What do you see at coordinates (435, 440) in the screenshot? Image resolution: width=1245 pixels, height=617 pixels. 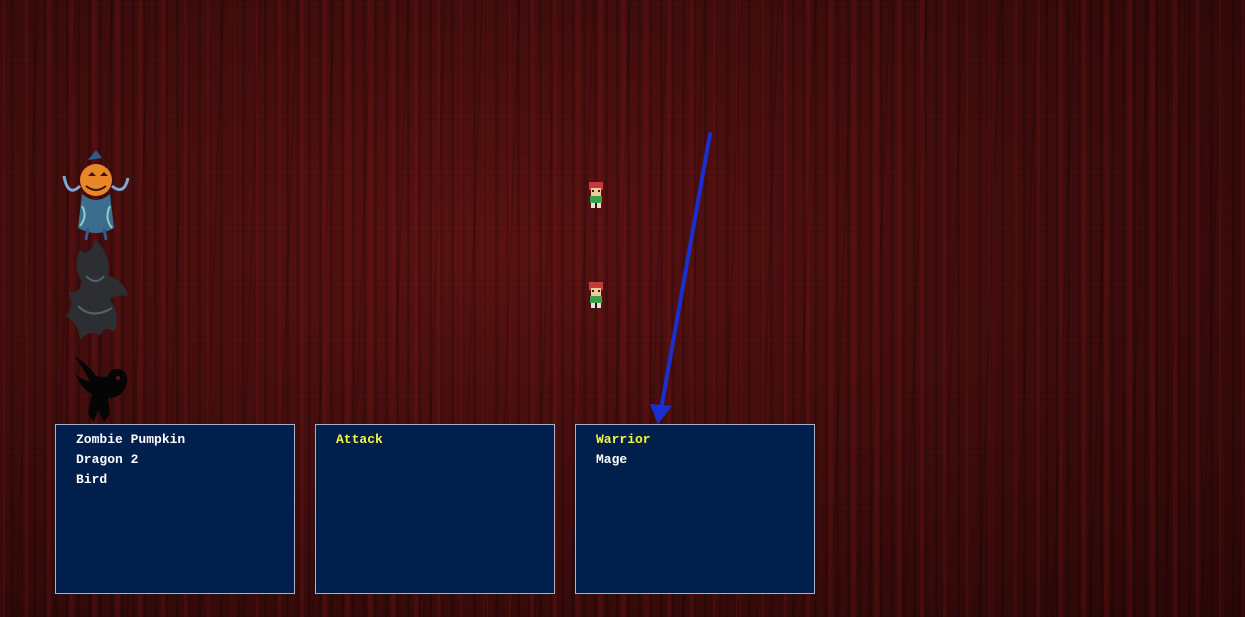 I see `command-attack: Attack` at bounding box center [435, 440].